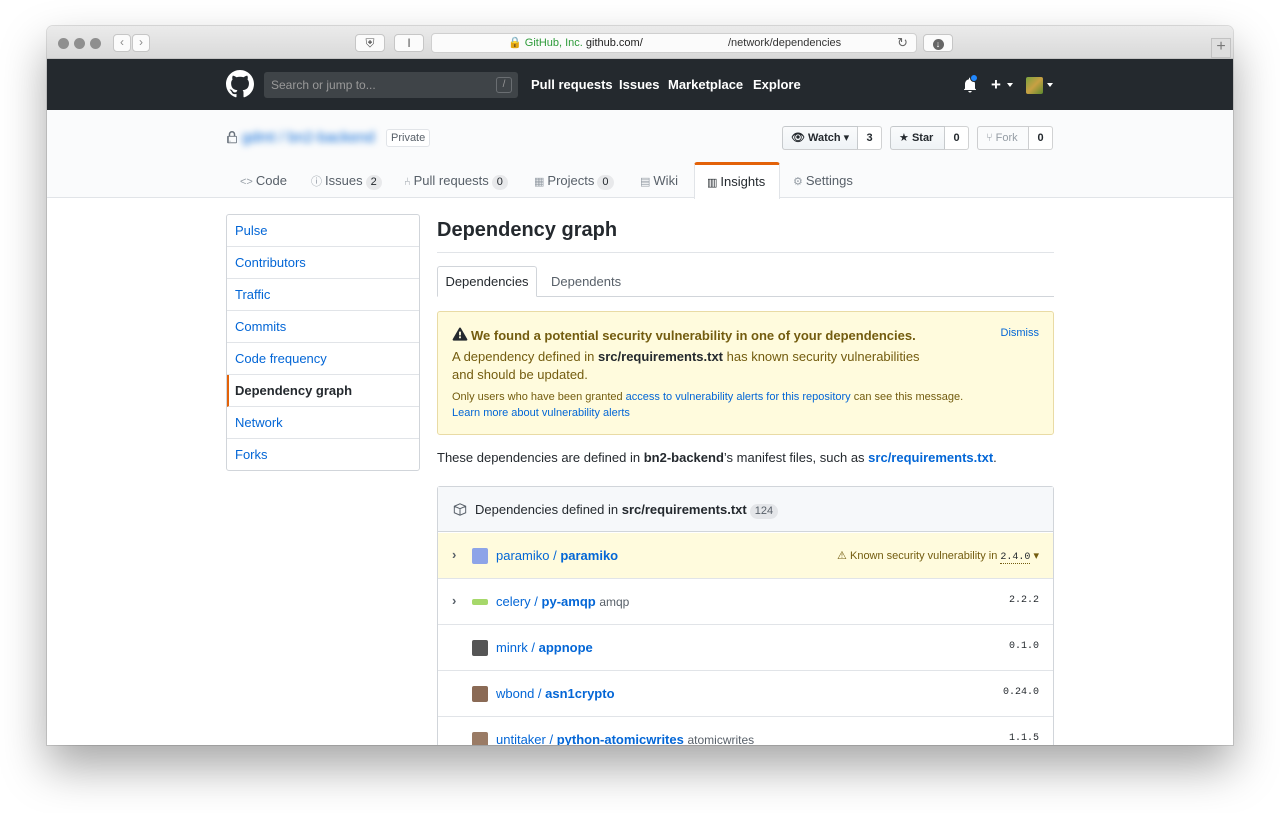  Describe the element at coordinates (745, 252) in the screenshot. I see `title-divider` at that location.